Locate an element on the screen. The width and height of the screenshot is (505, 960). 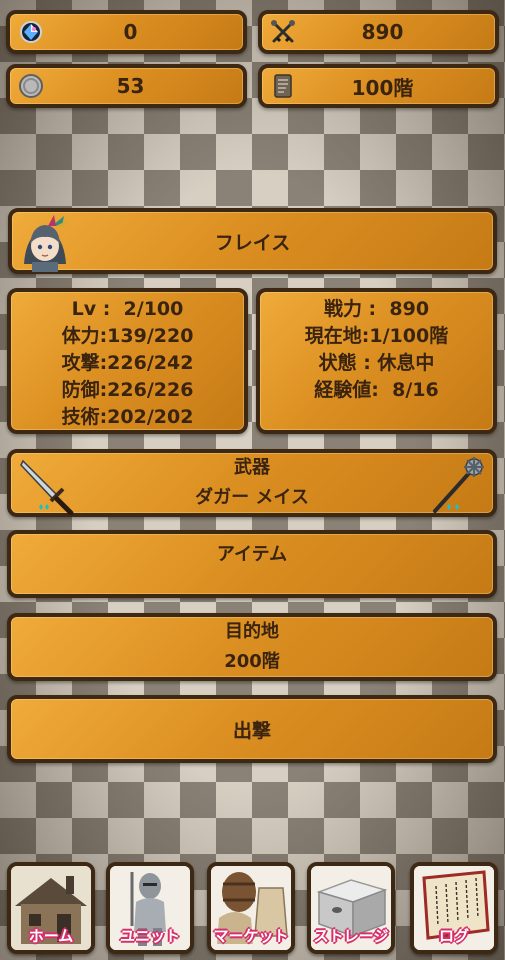
gem-icon is located at coordinates (31, 32).